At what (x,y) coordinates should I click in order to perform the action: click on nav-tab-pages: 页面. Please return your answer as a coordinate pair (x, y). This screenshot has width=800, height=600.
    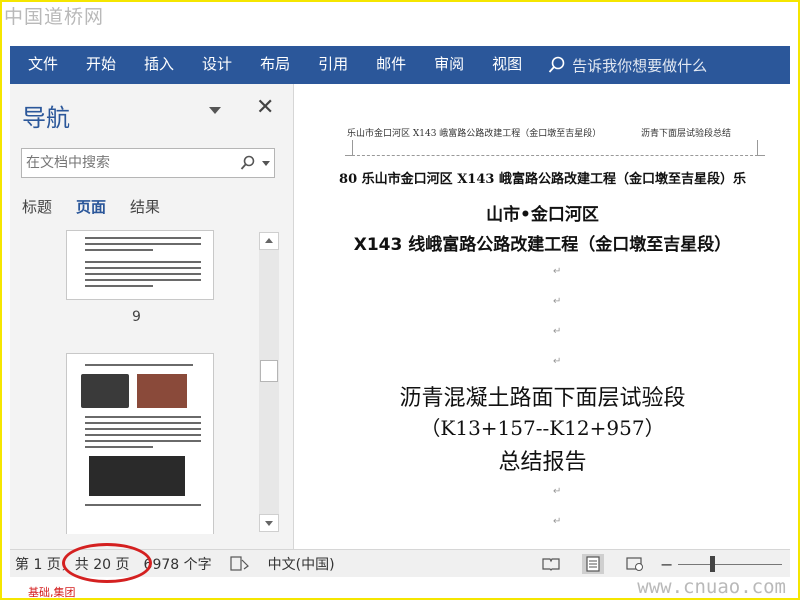
    Looking at the image, I should click on (91, 206).